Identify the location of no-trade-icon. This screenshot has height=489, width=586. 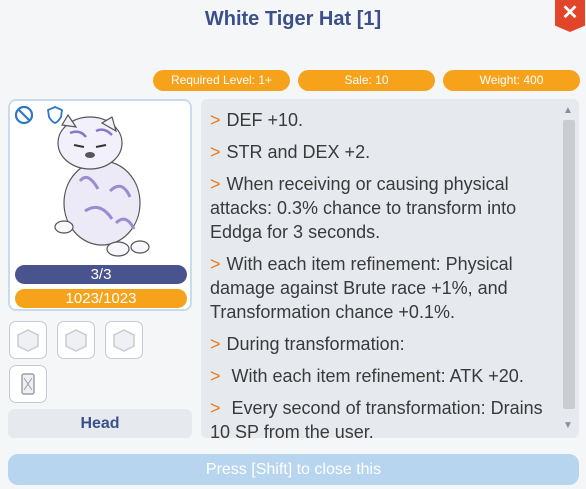
(24, 115).